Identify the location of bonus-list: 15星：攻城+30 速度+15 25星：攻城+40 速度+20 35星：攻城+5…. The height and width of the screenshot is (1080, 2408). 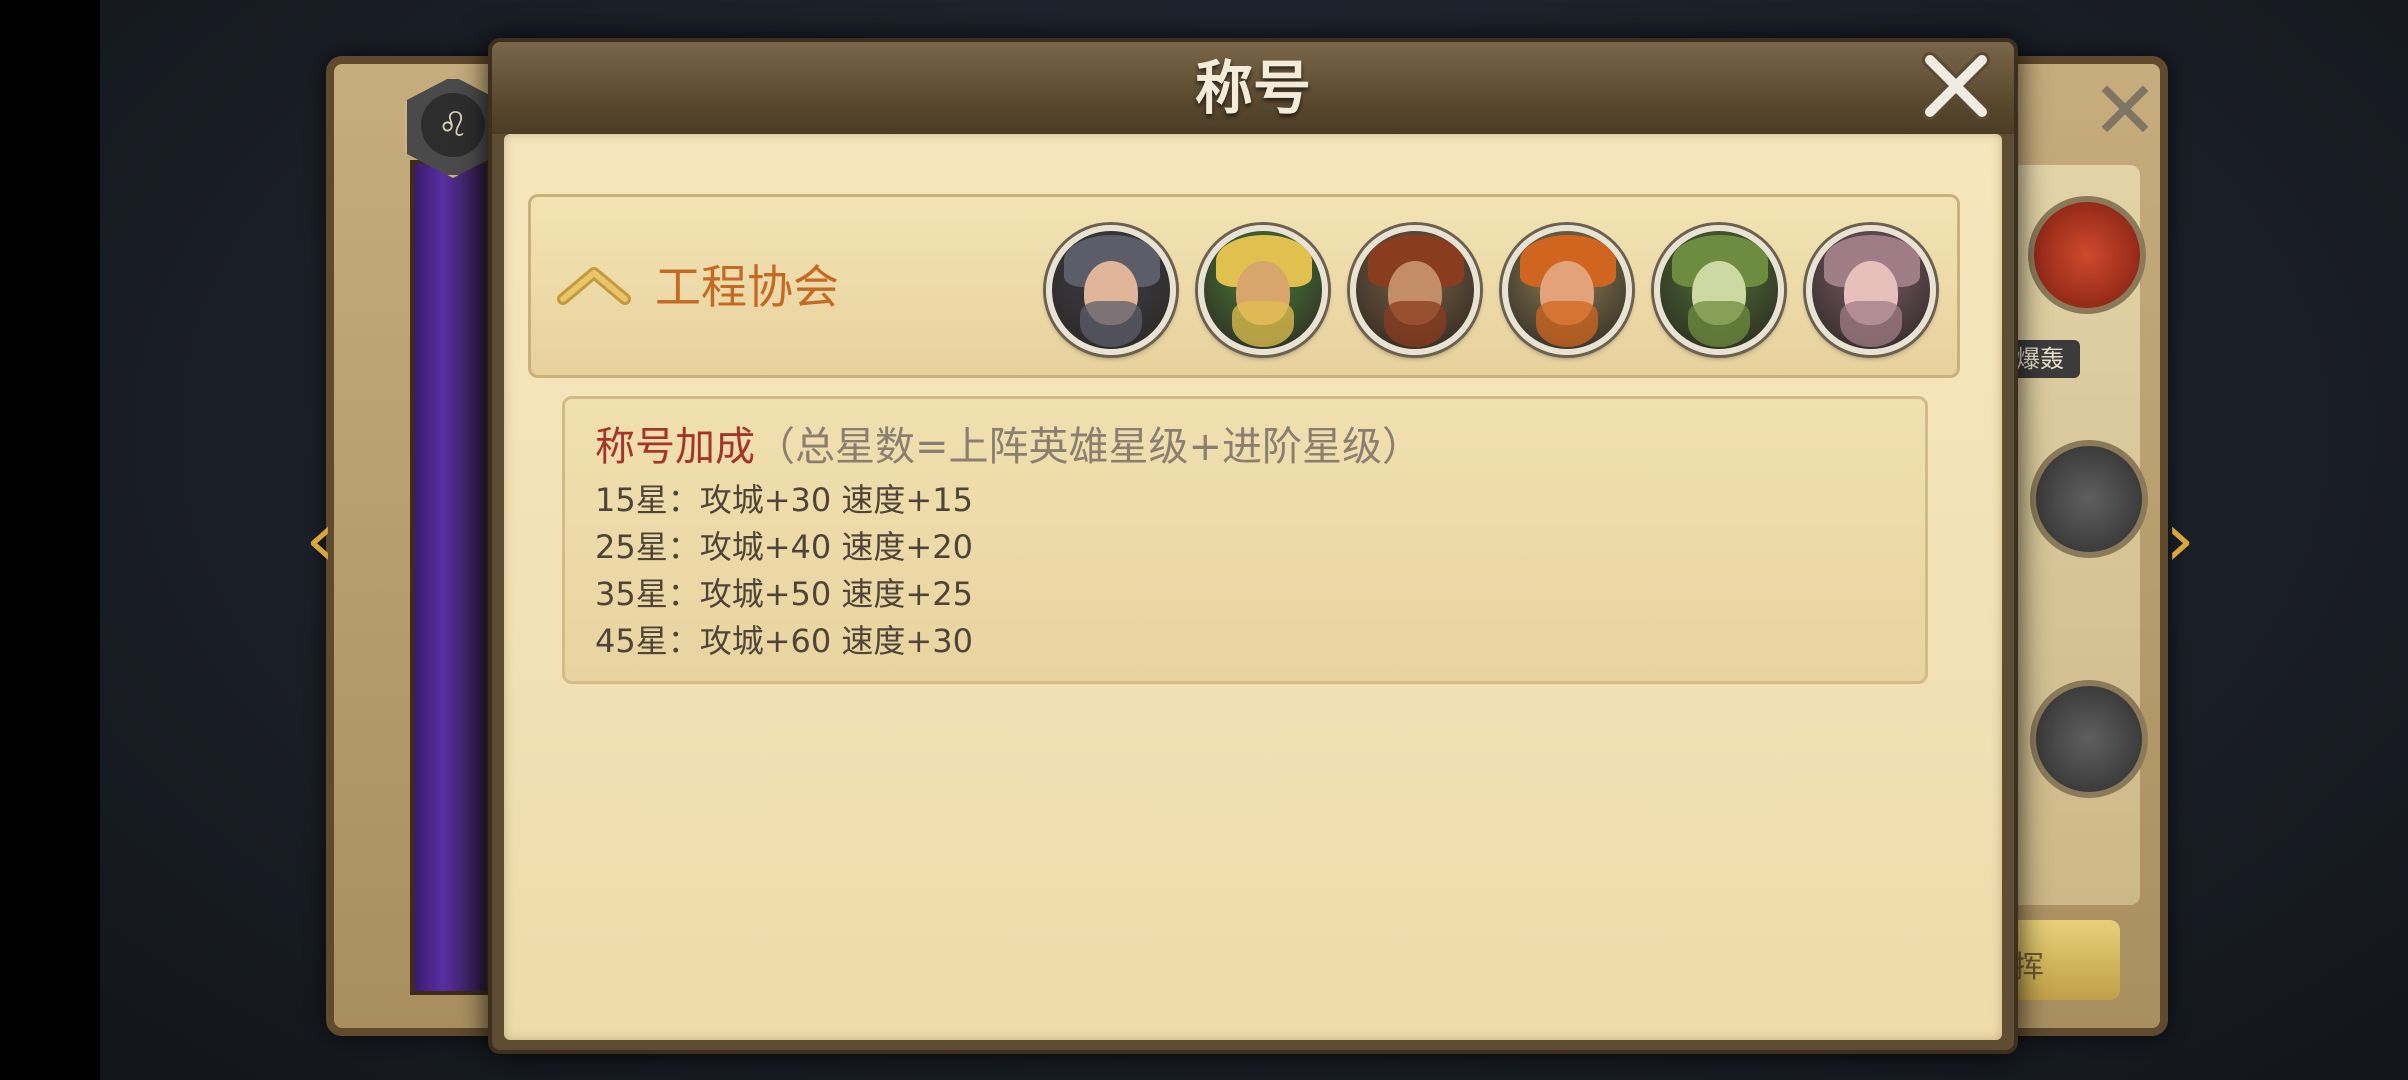
(784, 571).